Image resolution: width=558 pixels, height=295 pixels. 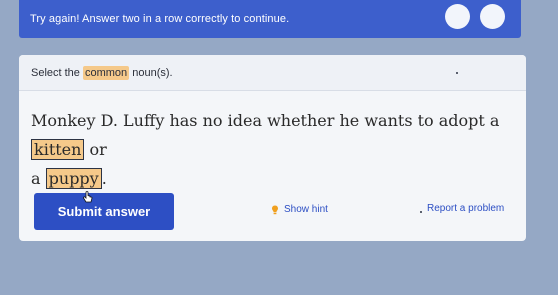 I want to click on word-option-kitten: kitten, so click(x=58, y=149).